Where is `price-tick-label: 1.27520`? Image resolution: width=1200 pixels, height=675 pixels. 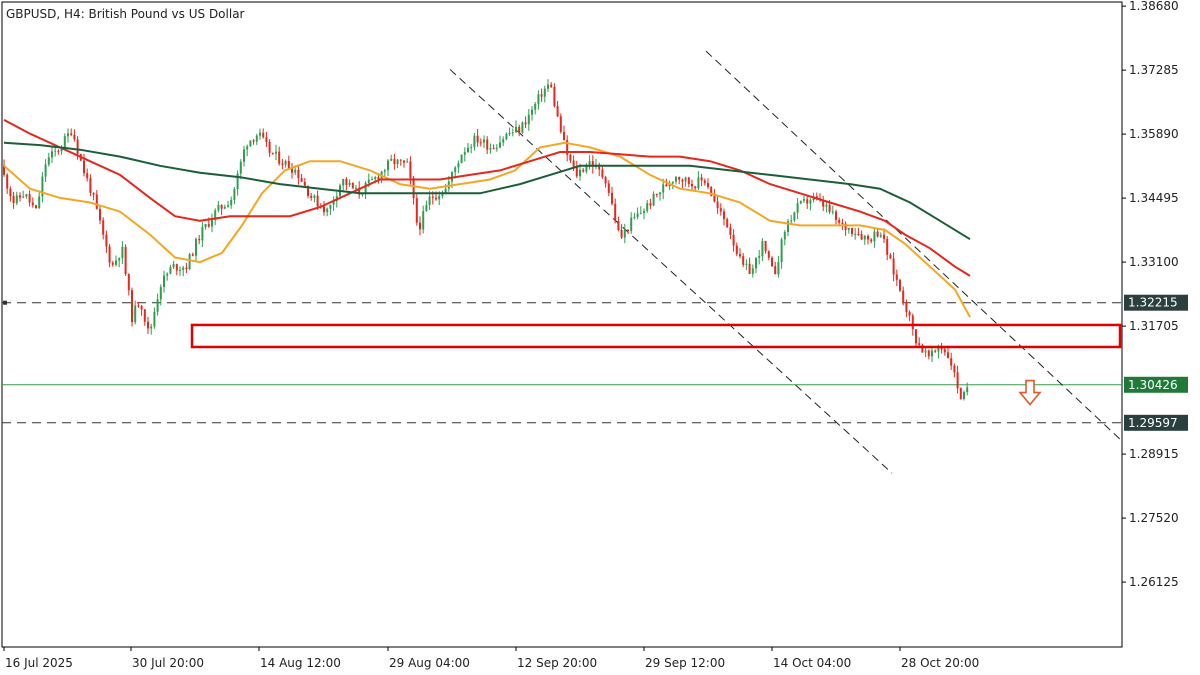 price-tick-label: 1.27520 is located at coordinates (1154, 518).